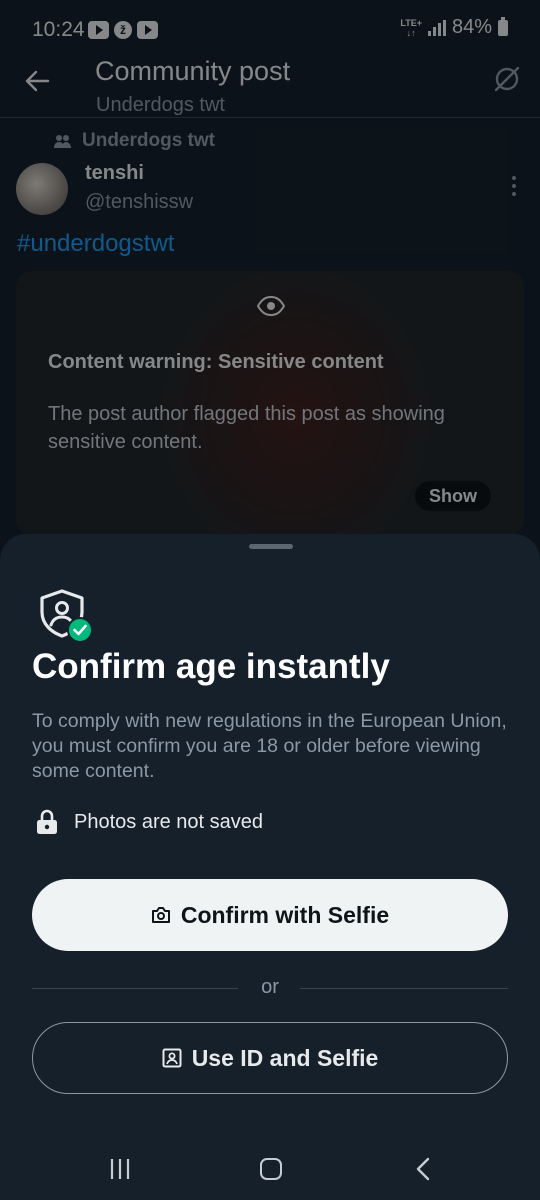 Image resolution: width=540 pixels, height=1200 pixels. What do you see at coordinates (80, 630) in the screenshot?
I see `check-icon` at bounding box center [80, 630].